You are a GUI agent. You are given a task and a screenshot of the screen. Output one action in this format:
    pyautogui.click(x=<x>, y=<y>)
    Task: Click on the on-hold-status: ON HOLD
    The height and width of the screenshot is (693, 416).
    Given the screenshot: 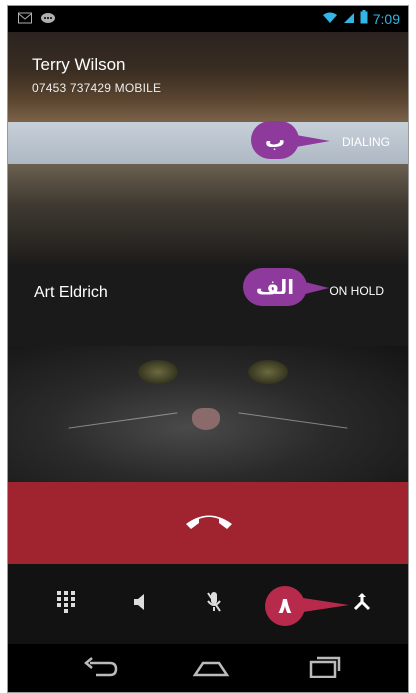 What is the action you would take?
    pyautogui.click(x=356, y=291)
    